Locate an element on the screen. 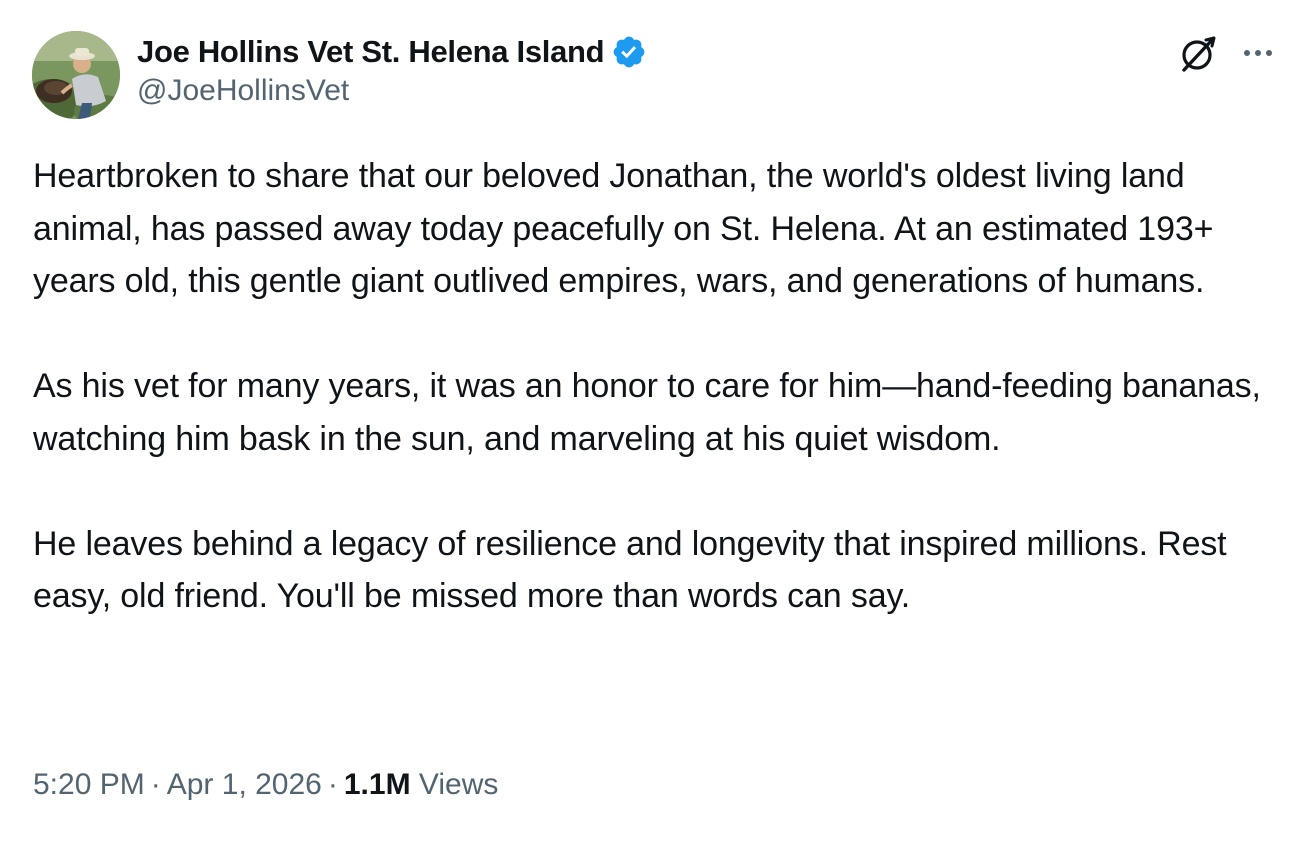 This screenshot has width=1313, height=845. views-count: 1.1M is located at coordinates (377, 784).